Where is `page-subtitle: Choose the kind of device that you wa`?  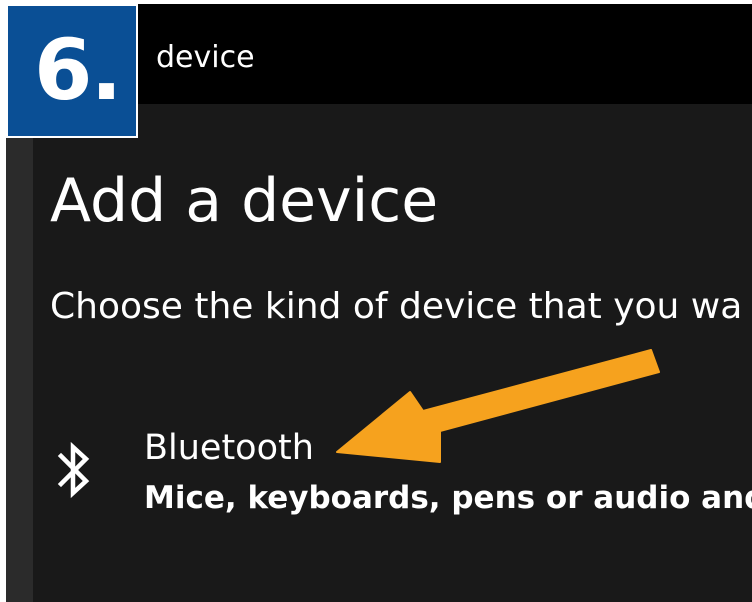
page-subtitle: Choose the kind of device that you wa is located at coordinates (396, 306).